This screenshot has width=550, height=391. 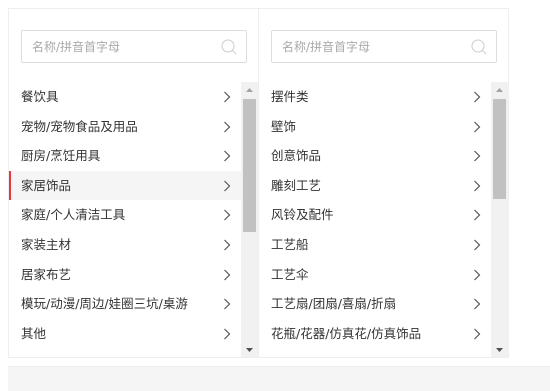 I want to click on subcategory-item: 花瓶/花器/仿真花/仿真饰品, so click(x=375, y=334).